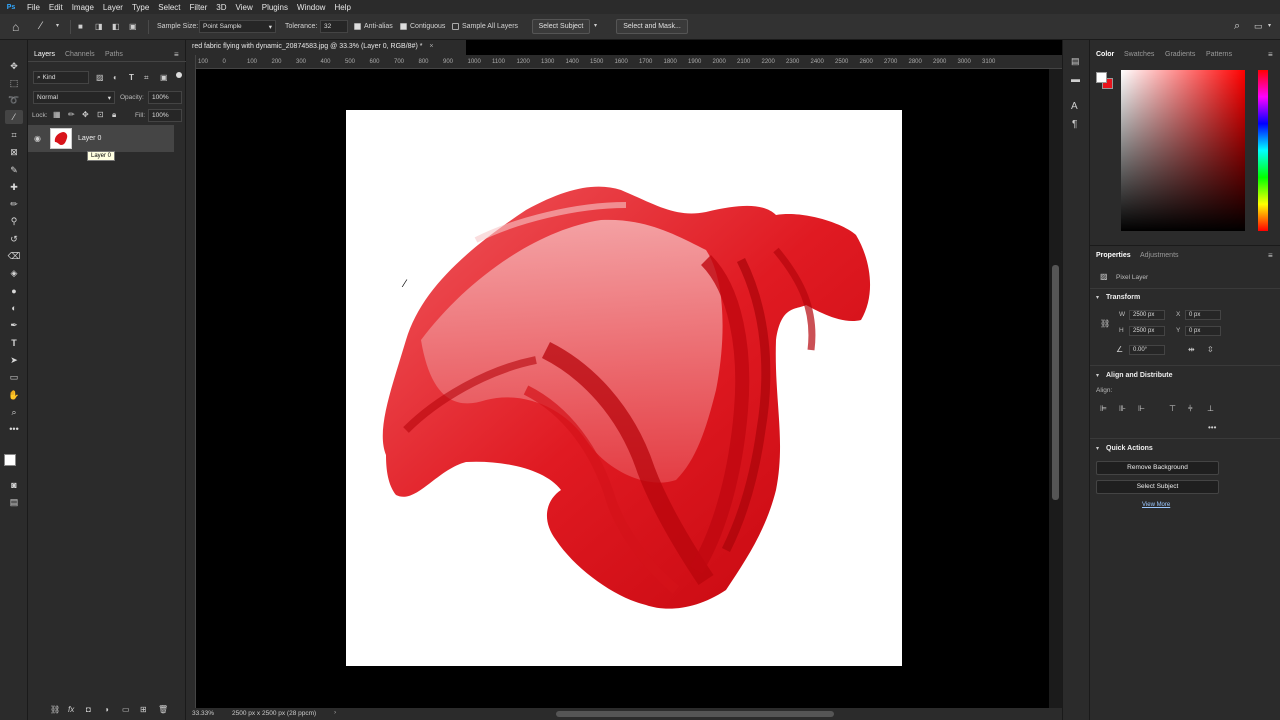  I want to click on opacity-input: 100%, so click(165, 97).